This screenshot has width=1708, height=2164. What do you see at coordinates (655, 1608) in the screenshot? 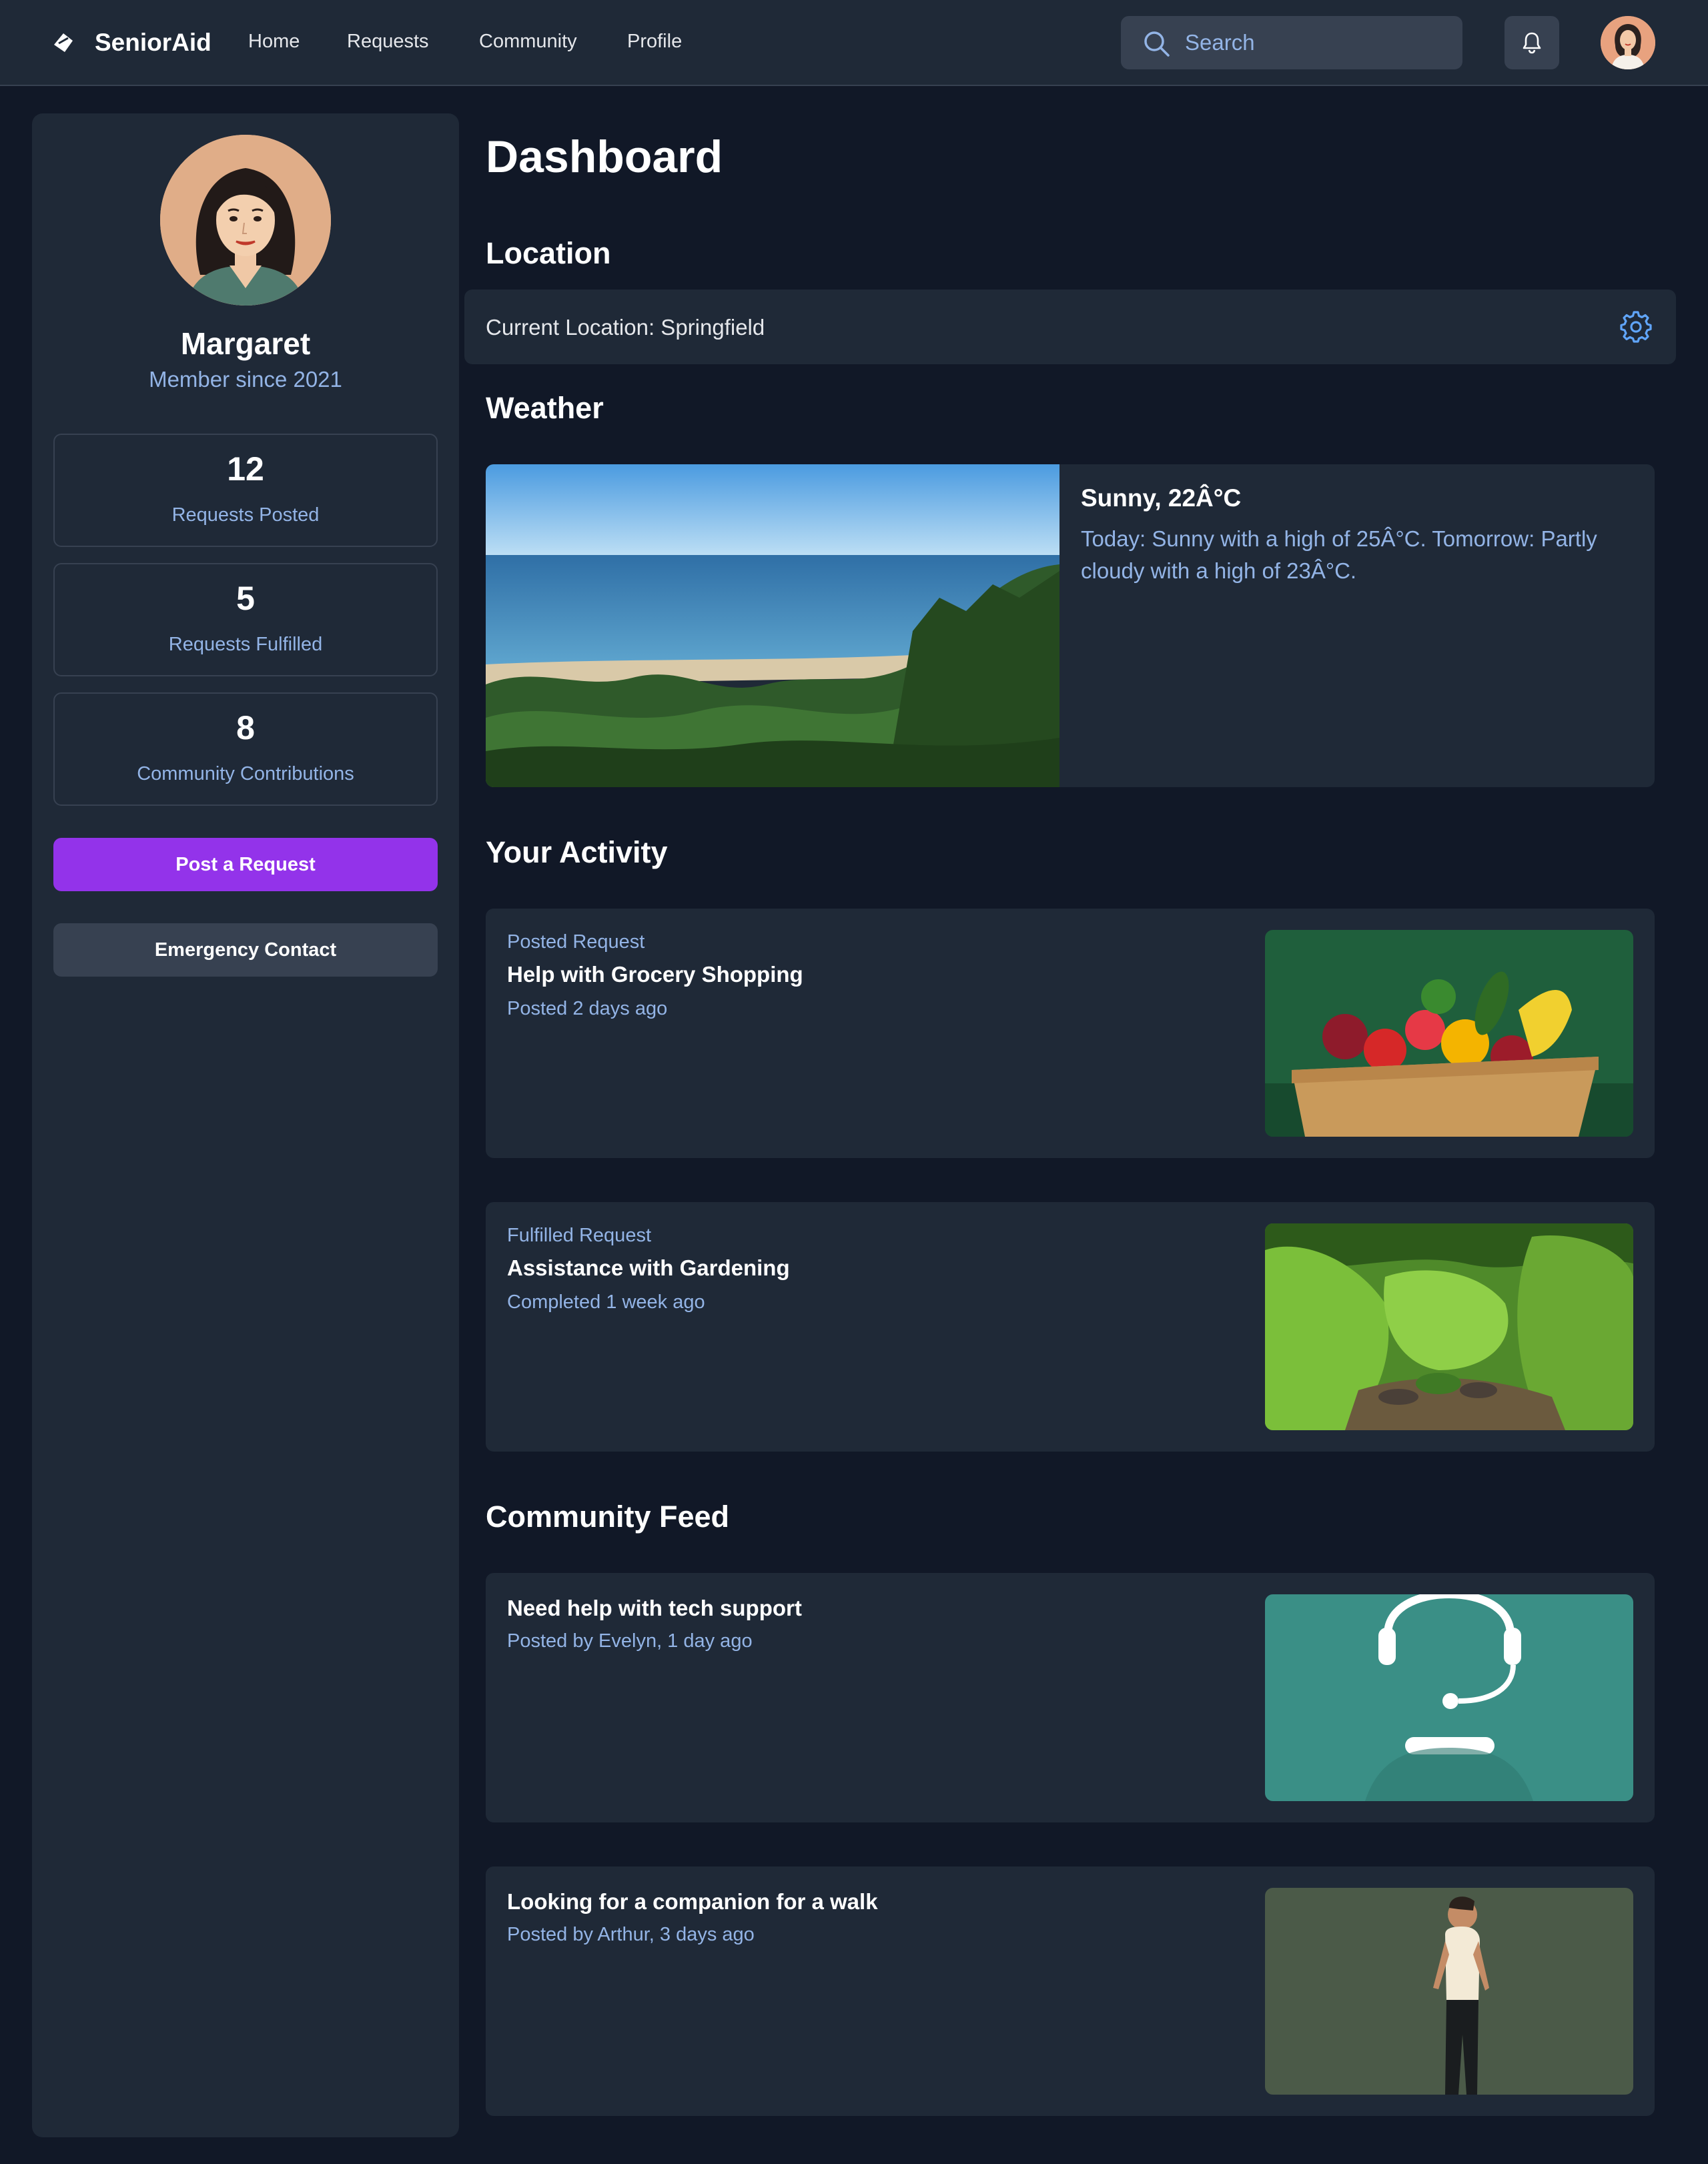
I see `feed-title: Need help with tech support` at bounding box center [655, 1608].